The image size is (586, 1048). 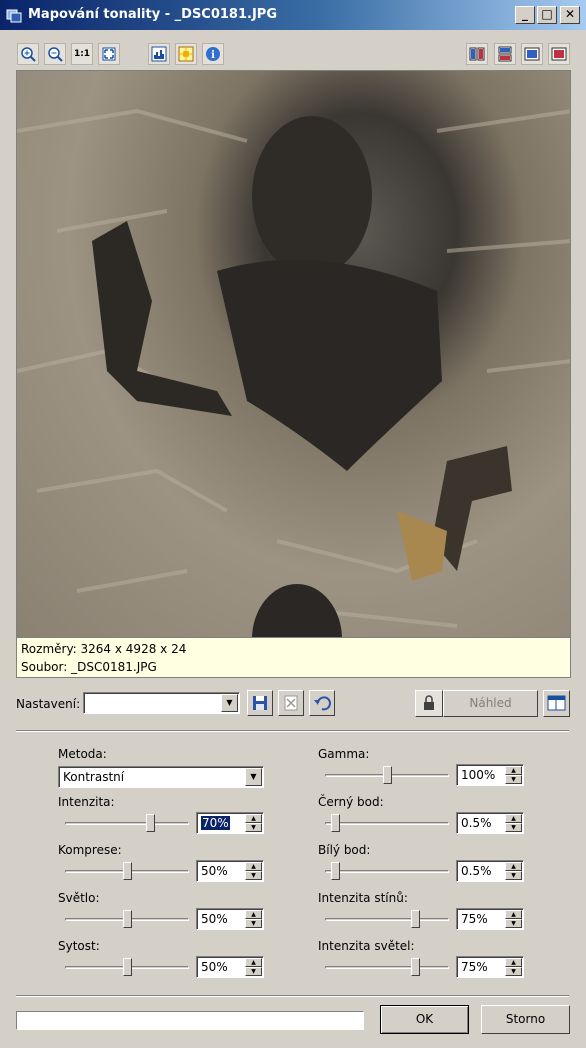 What do you see at coordinates (230, 919) in the screenshot?
I see `light-spinbox: 50% ▲ ▼` at bounding box center [230, 919].